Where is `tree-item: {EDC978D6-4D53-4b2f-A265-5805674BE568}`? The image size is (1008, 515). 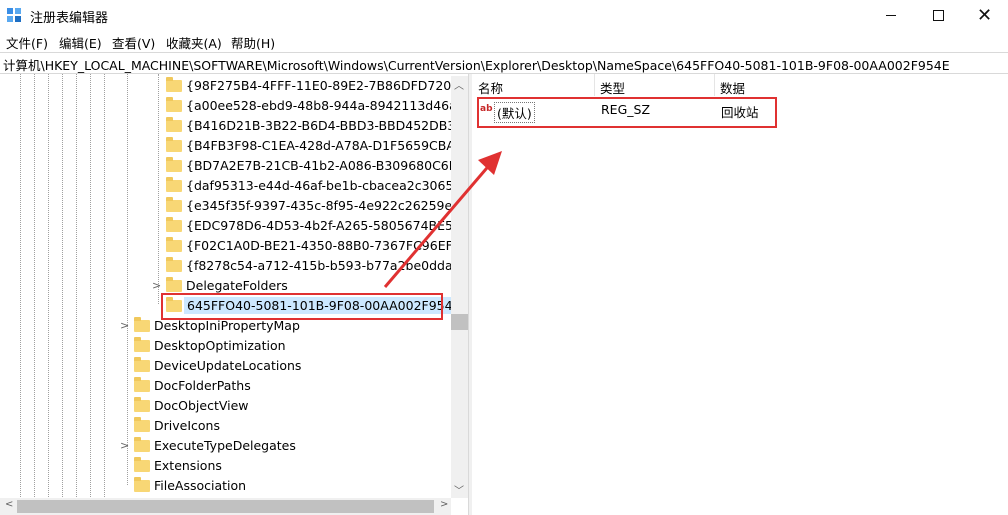 tree-item: {EDC978D6-4D53-4b2f-A265-5805674BE568} is located at coordinates (317, 226).